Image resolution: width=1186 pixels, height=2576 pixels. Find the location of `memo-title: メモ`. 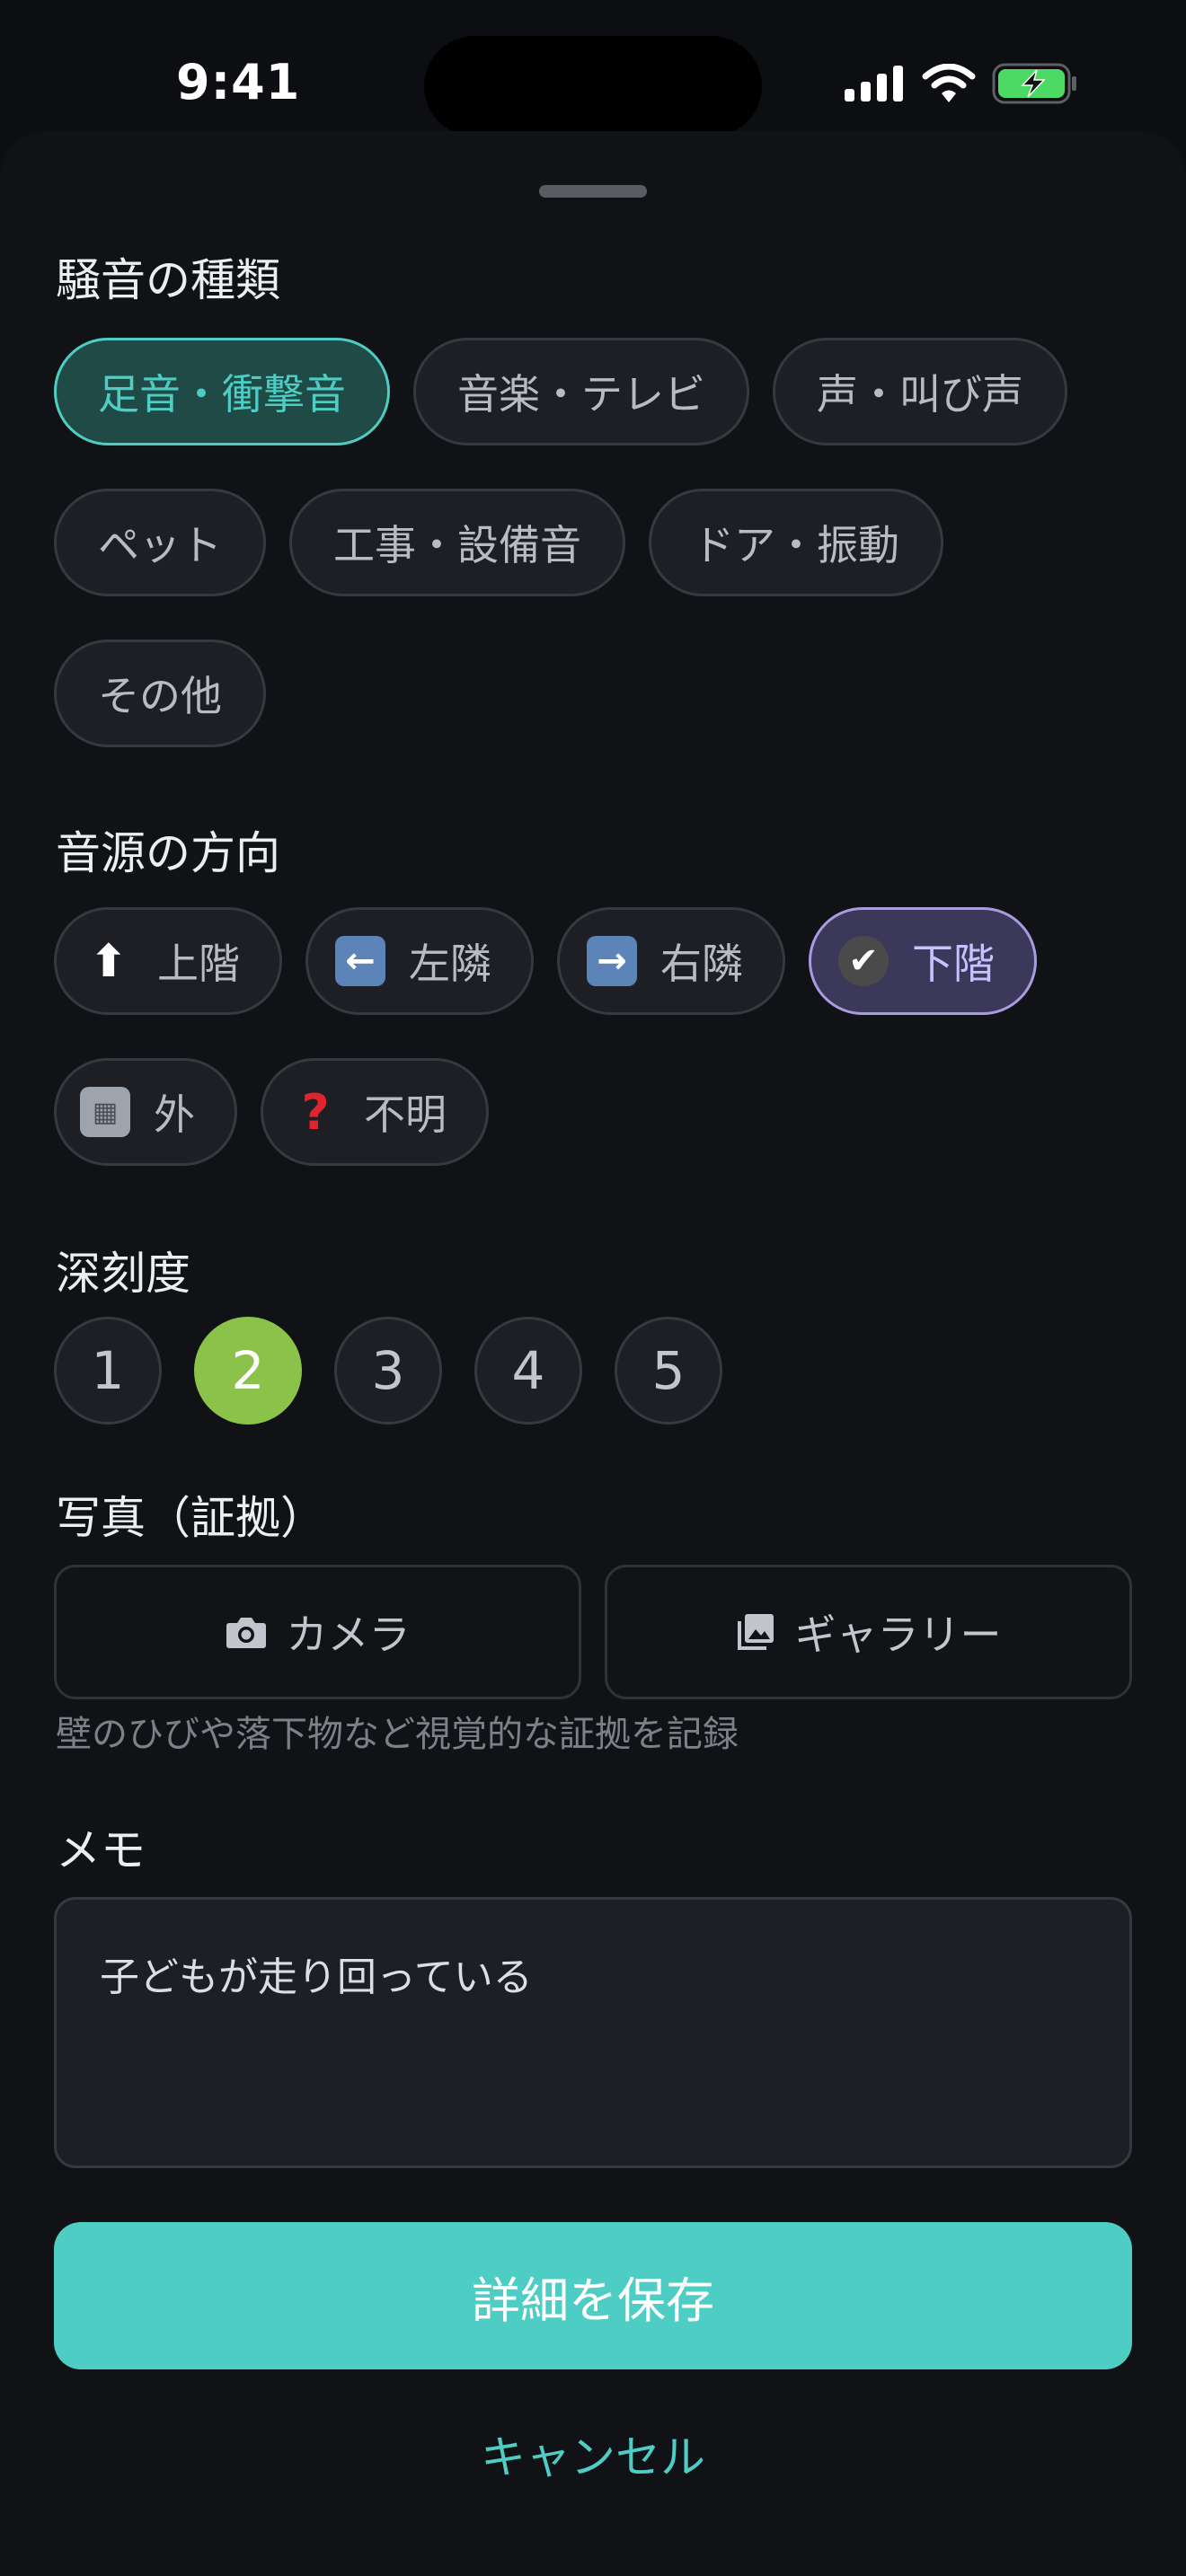

memo-title: メモ is located at coordinates (101, 1850).